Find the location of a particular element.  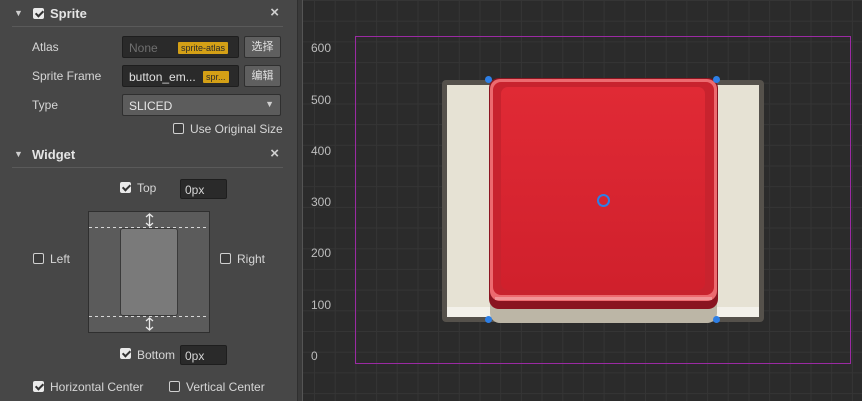

y-axis-label: 300 is located at coordinates (321, 202).